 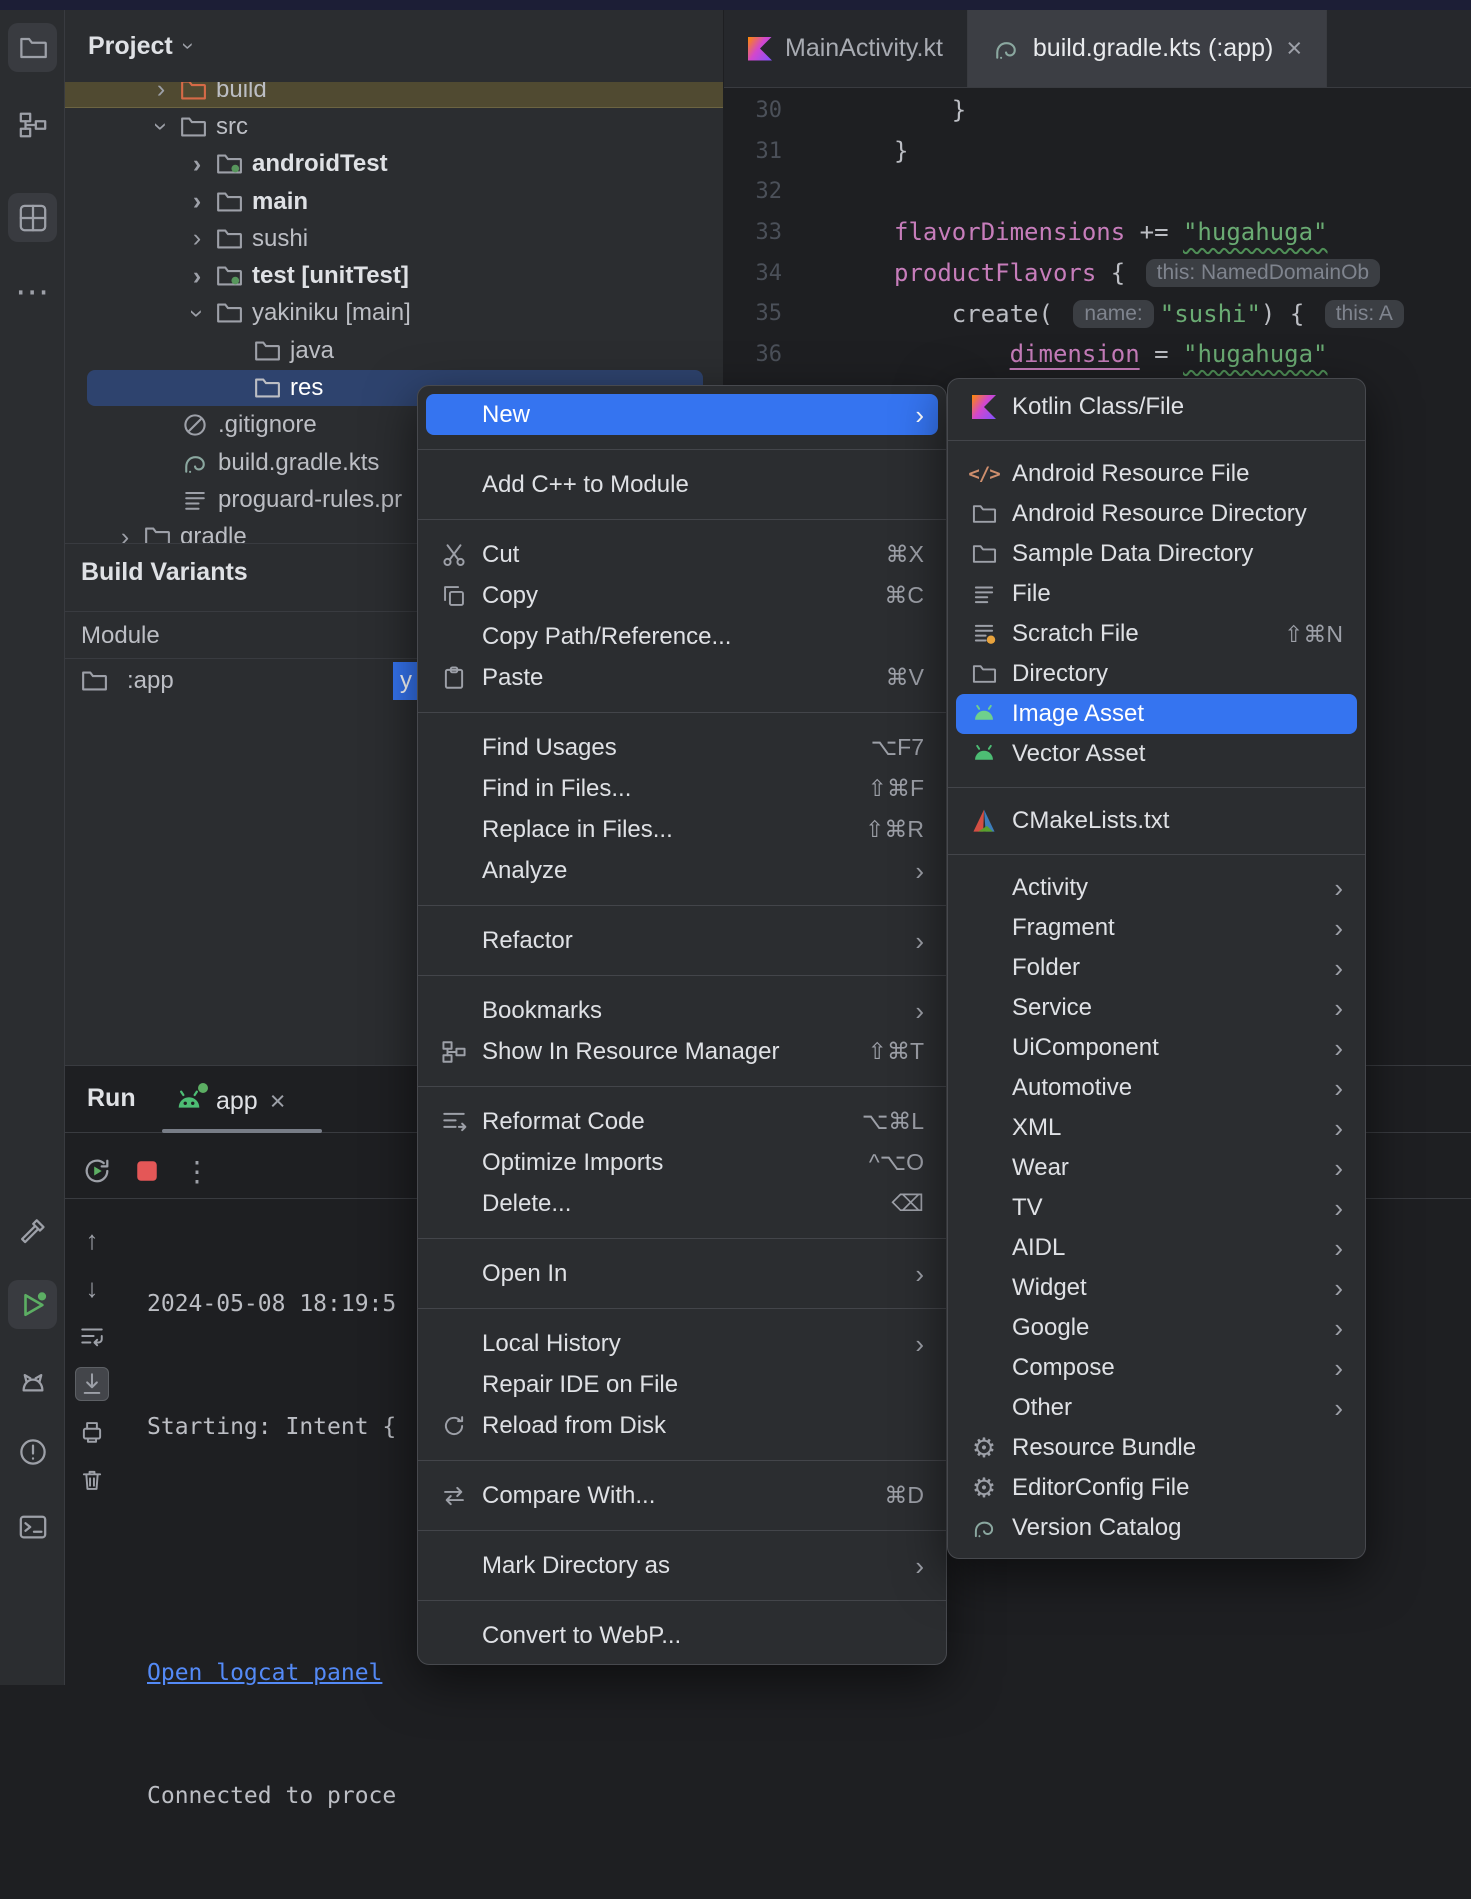 I want to click on submenu-item-android-resource-file: </> Android Resource File, so click(x=1156, y=474).